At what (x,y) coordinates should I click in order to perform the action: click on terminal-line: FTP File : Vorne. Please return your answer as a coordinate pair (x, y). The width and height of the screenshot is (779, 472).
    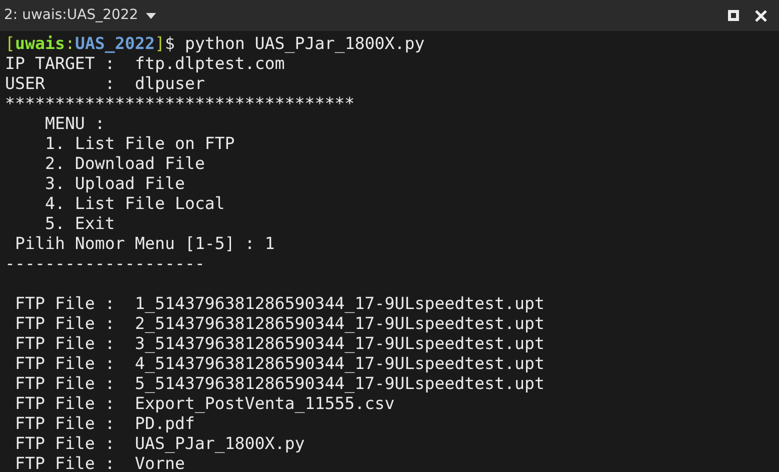
    Looking at the image, I should click on (99, 463).